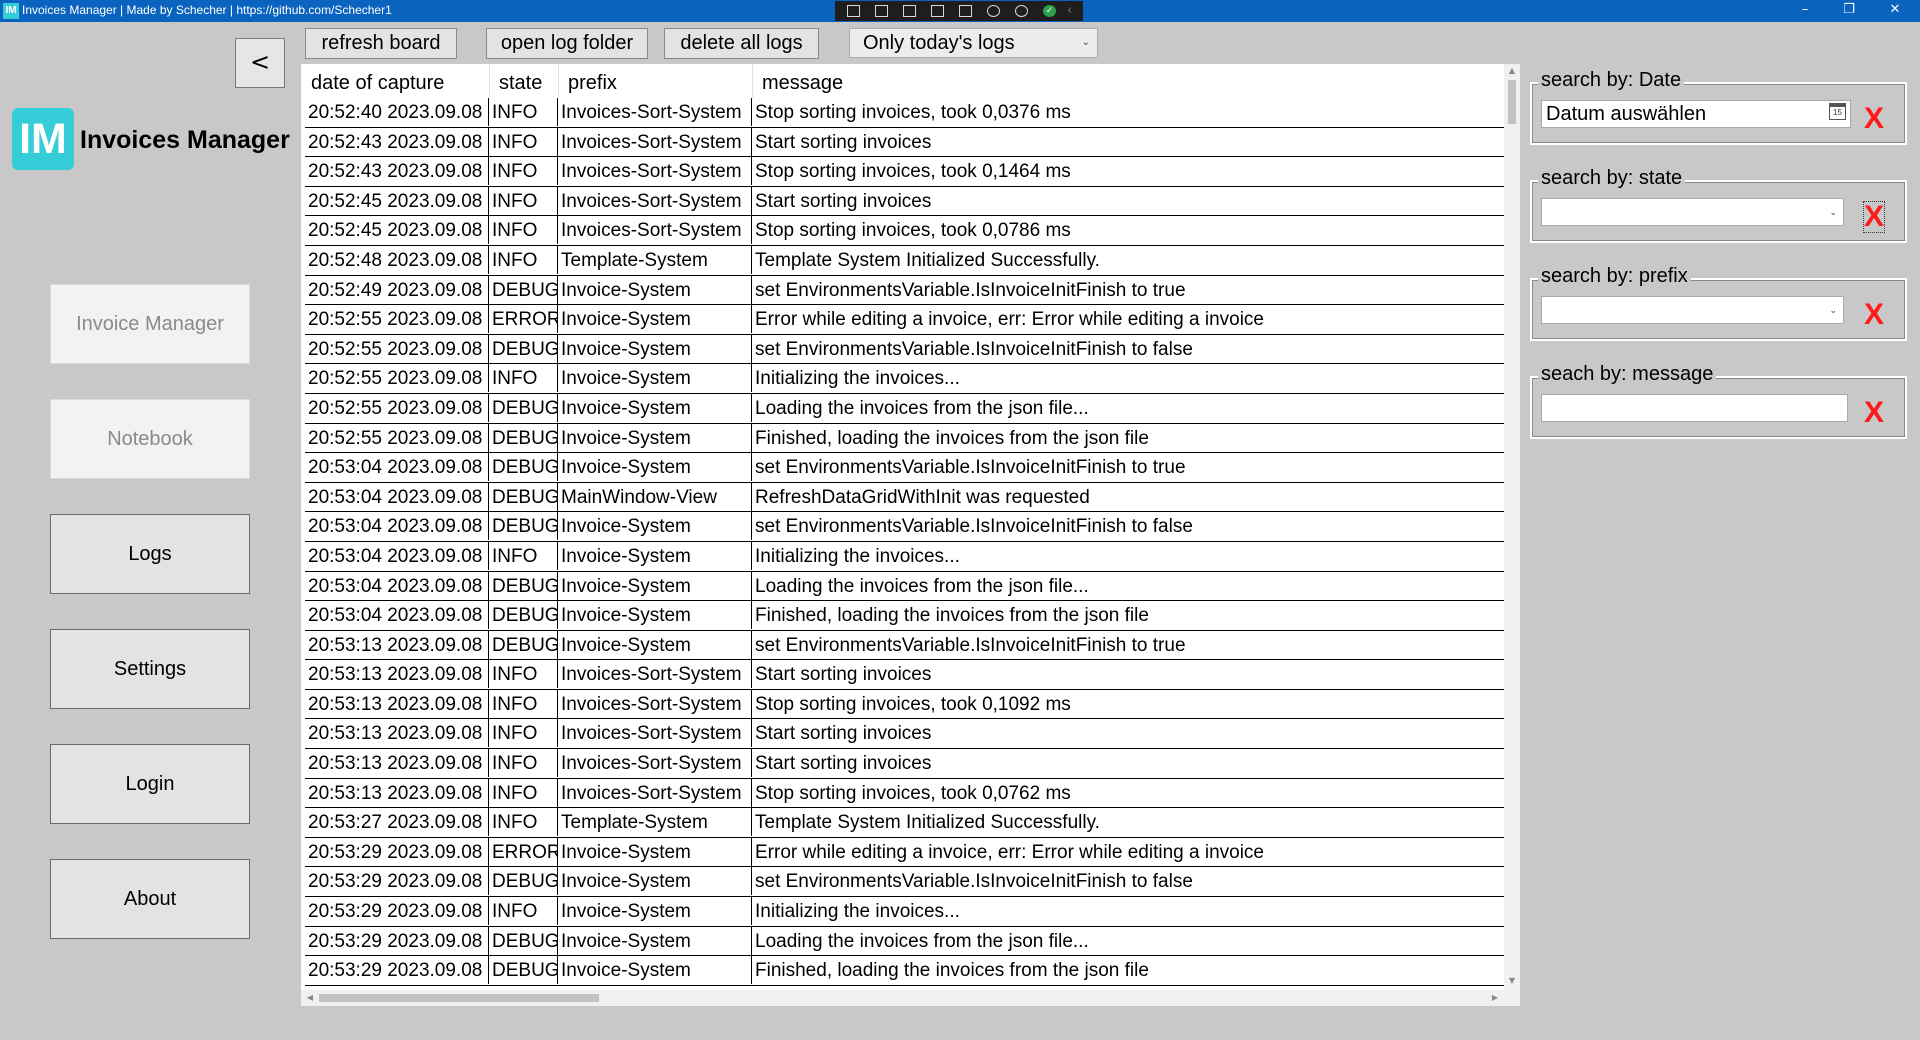 Image resolution: width=1920 pixels, height=1040 pixels. What do you see at coordinates (395, 81) in the screenshot?
I see `column-header-date: date of capture` at bounding box center [395, 81].